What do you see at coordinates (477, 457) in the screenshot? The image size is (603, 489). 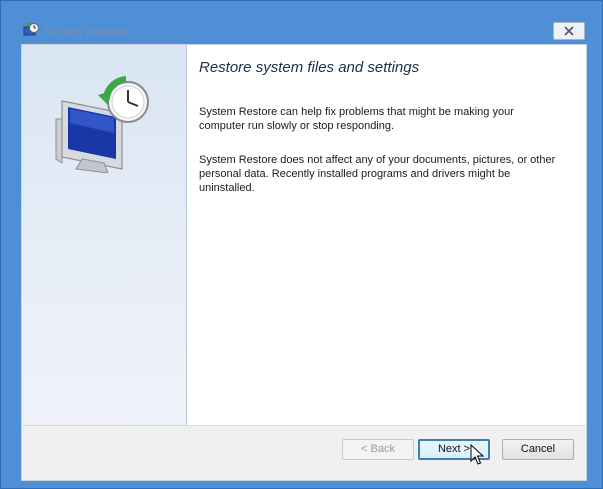 I see `mouse-pointer-icon` at bounding box center [477, 457].